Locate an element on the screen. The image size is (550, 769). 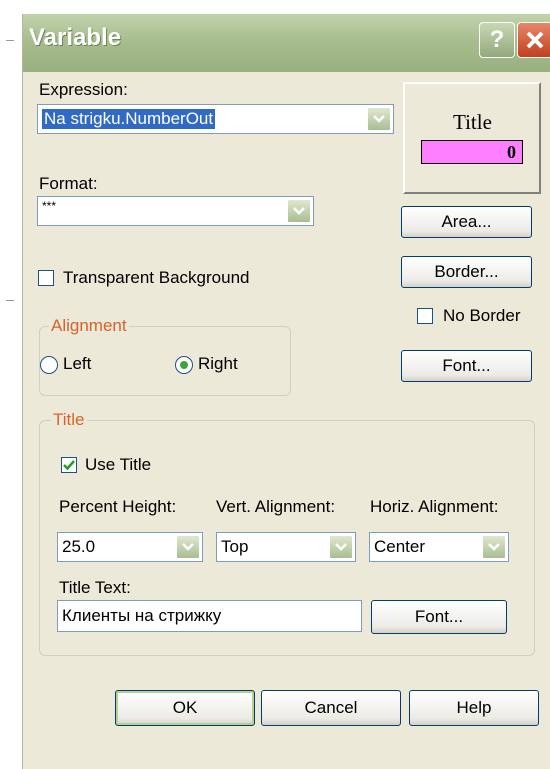
preview-title: Title is located at coordinates (472, 122).